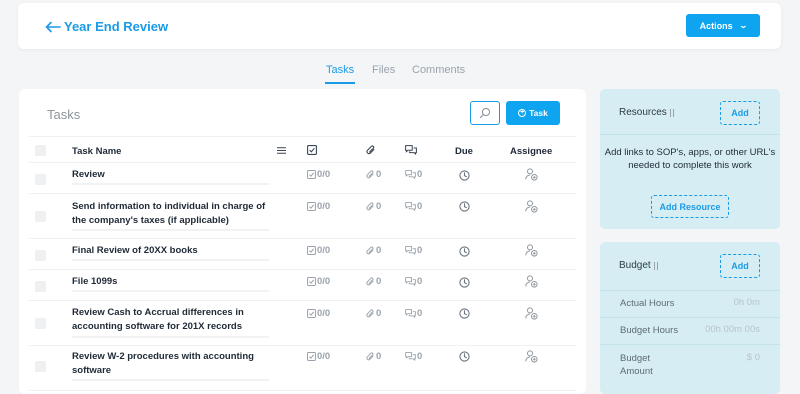 This screenshot has width=800, height=394. What do you see at coordinates (522, 113) in the screenshot?
I see `plus-circle-icon: +` at bounding box center [522, 113].